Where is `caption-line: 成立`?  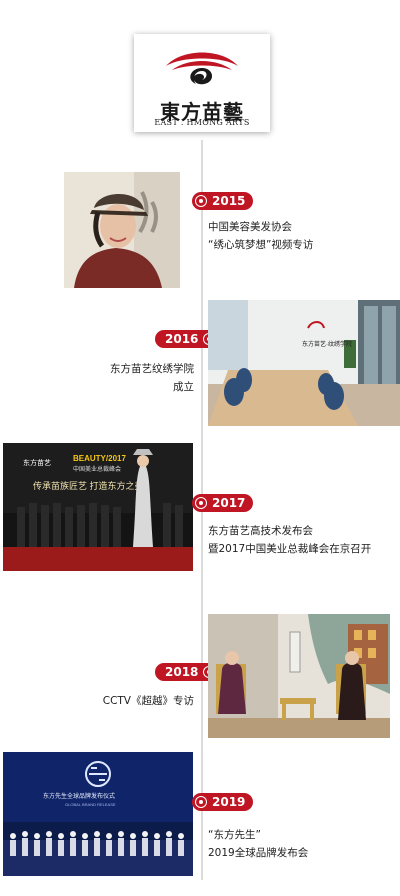
caption-line: 成立 is located at coordinates (183, 387).